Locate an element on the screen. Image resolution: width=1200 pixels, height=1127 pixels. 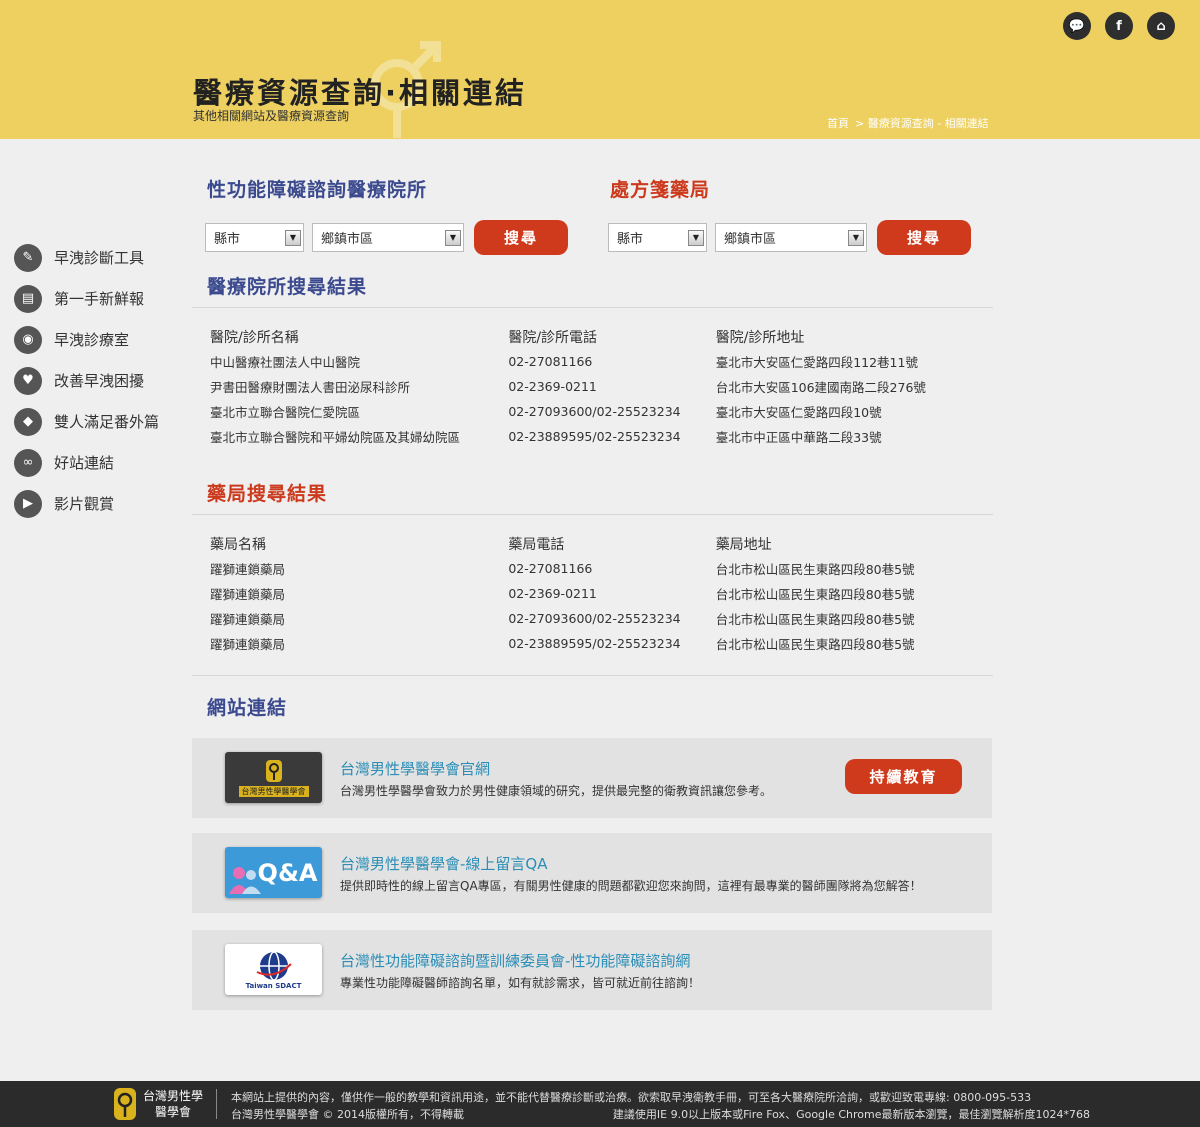
hospital-address: 臺北市大安區仁愛路四段10號 is located at coordinates (798, 412).